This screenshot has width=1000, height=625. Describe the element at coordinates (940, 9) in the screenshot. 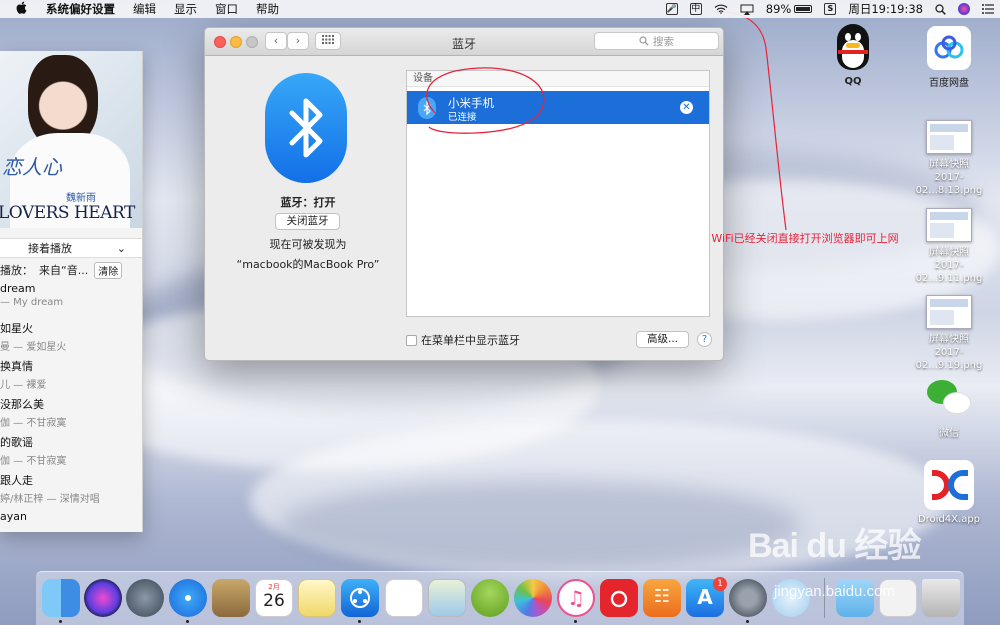

I see `spotlight-search-icon` at that location.